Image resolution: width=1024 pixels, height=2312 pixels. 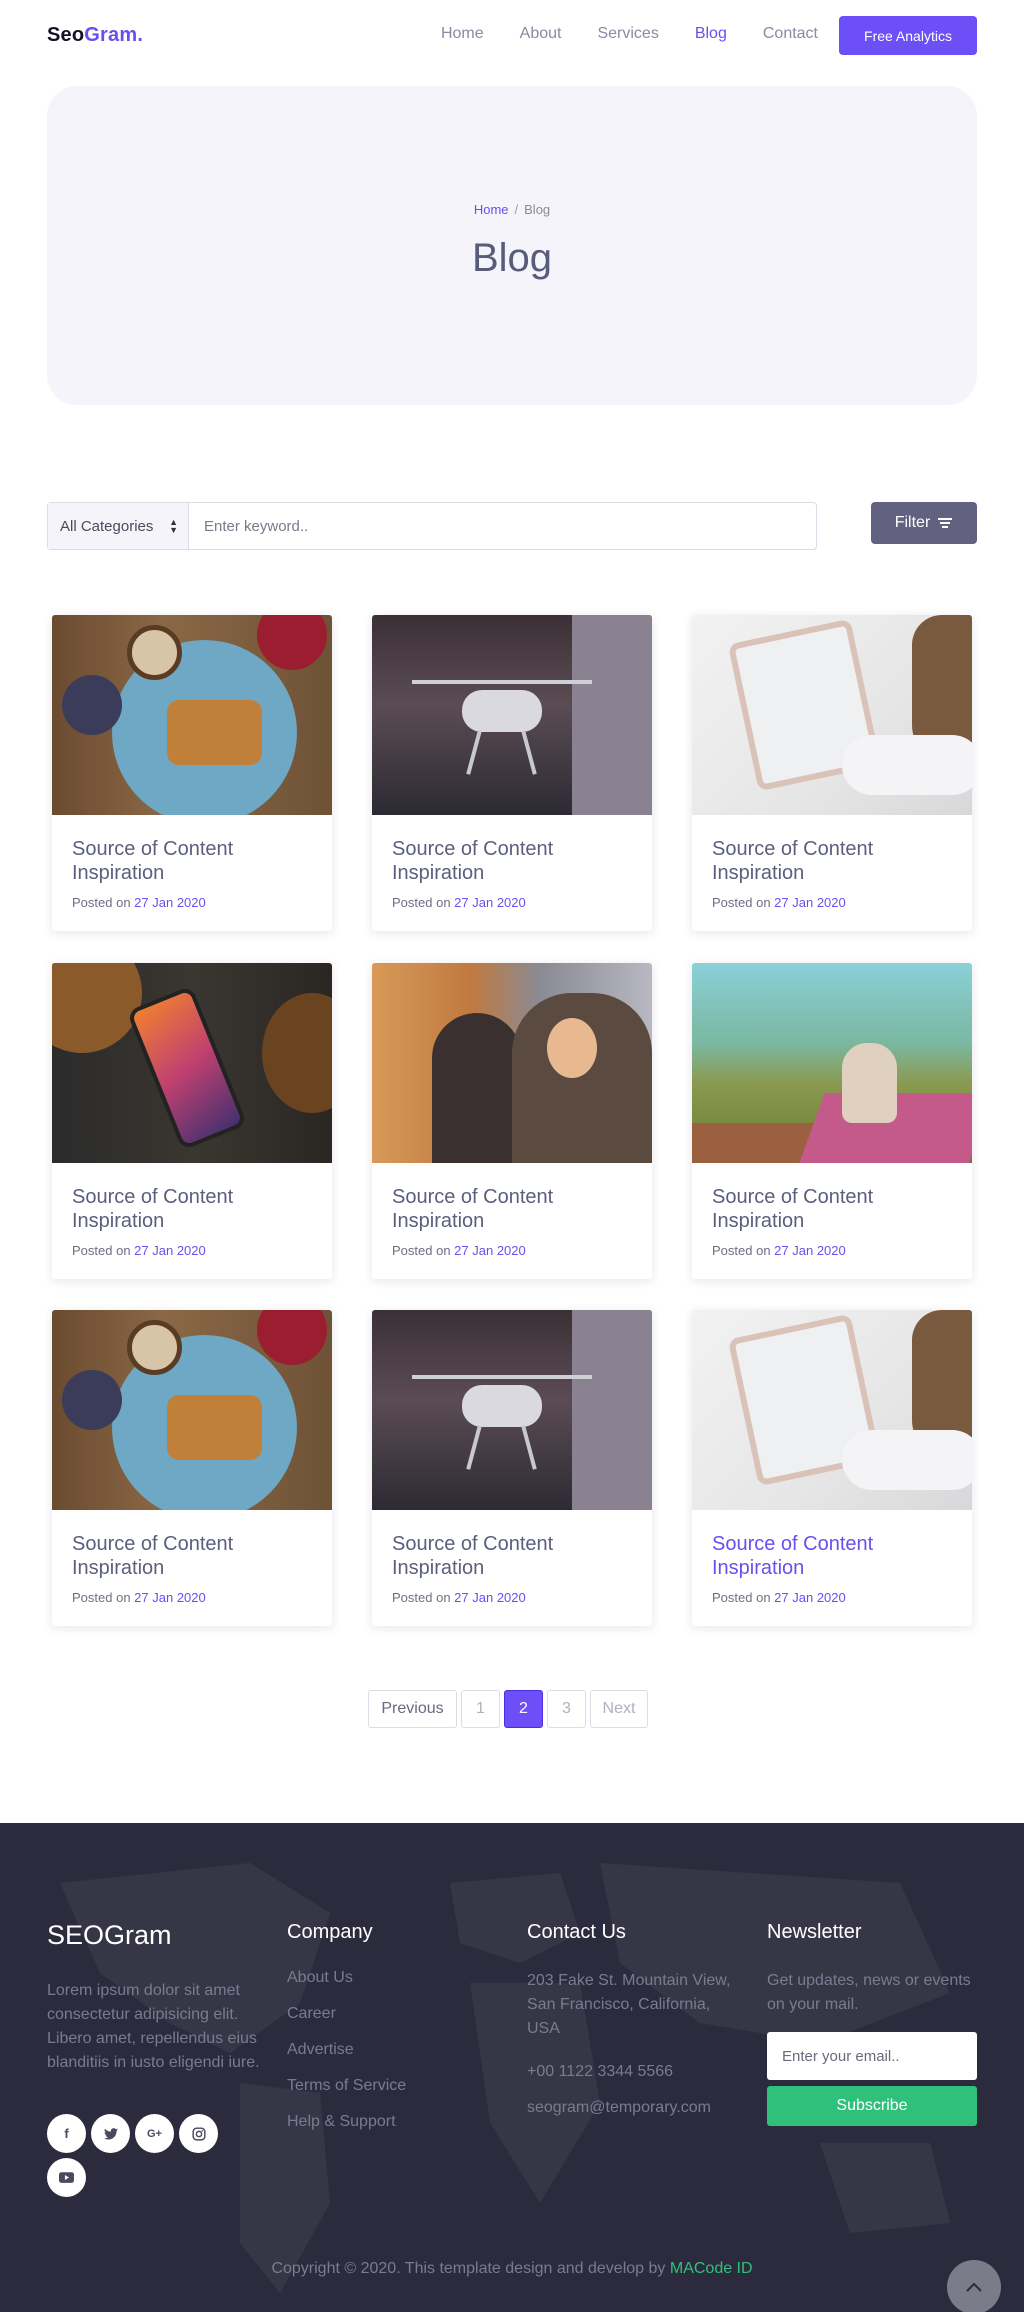 I want to click on page-button-1: 1, so click(x=480, y=1709).